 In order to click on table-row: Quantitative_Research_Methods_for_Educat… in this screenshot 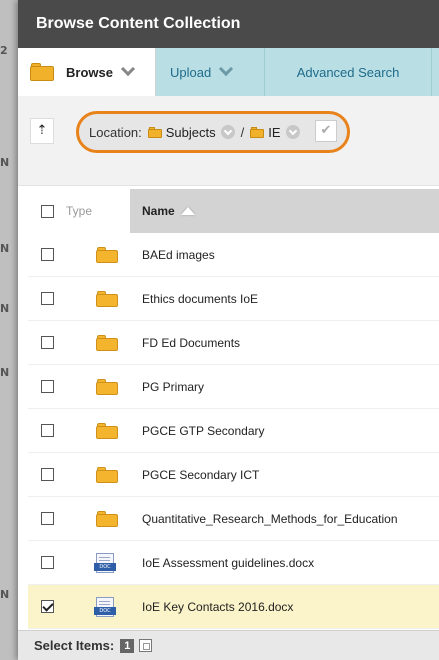, I will do `click(233, 519)`.